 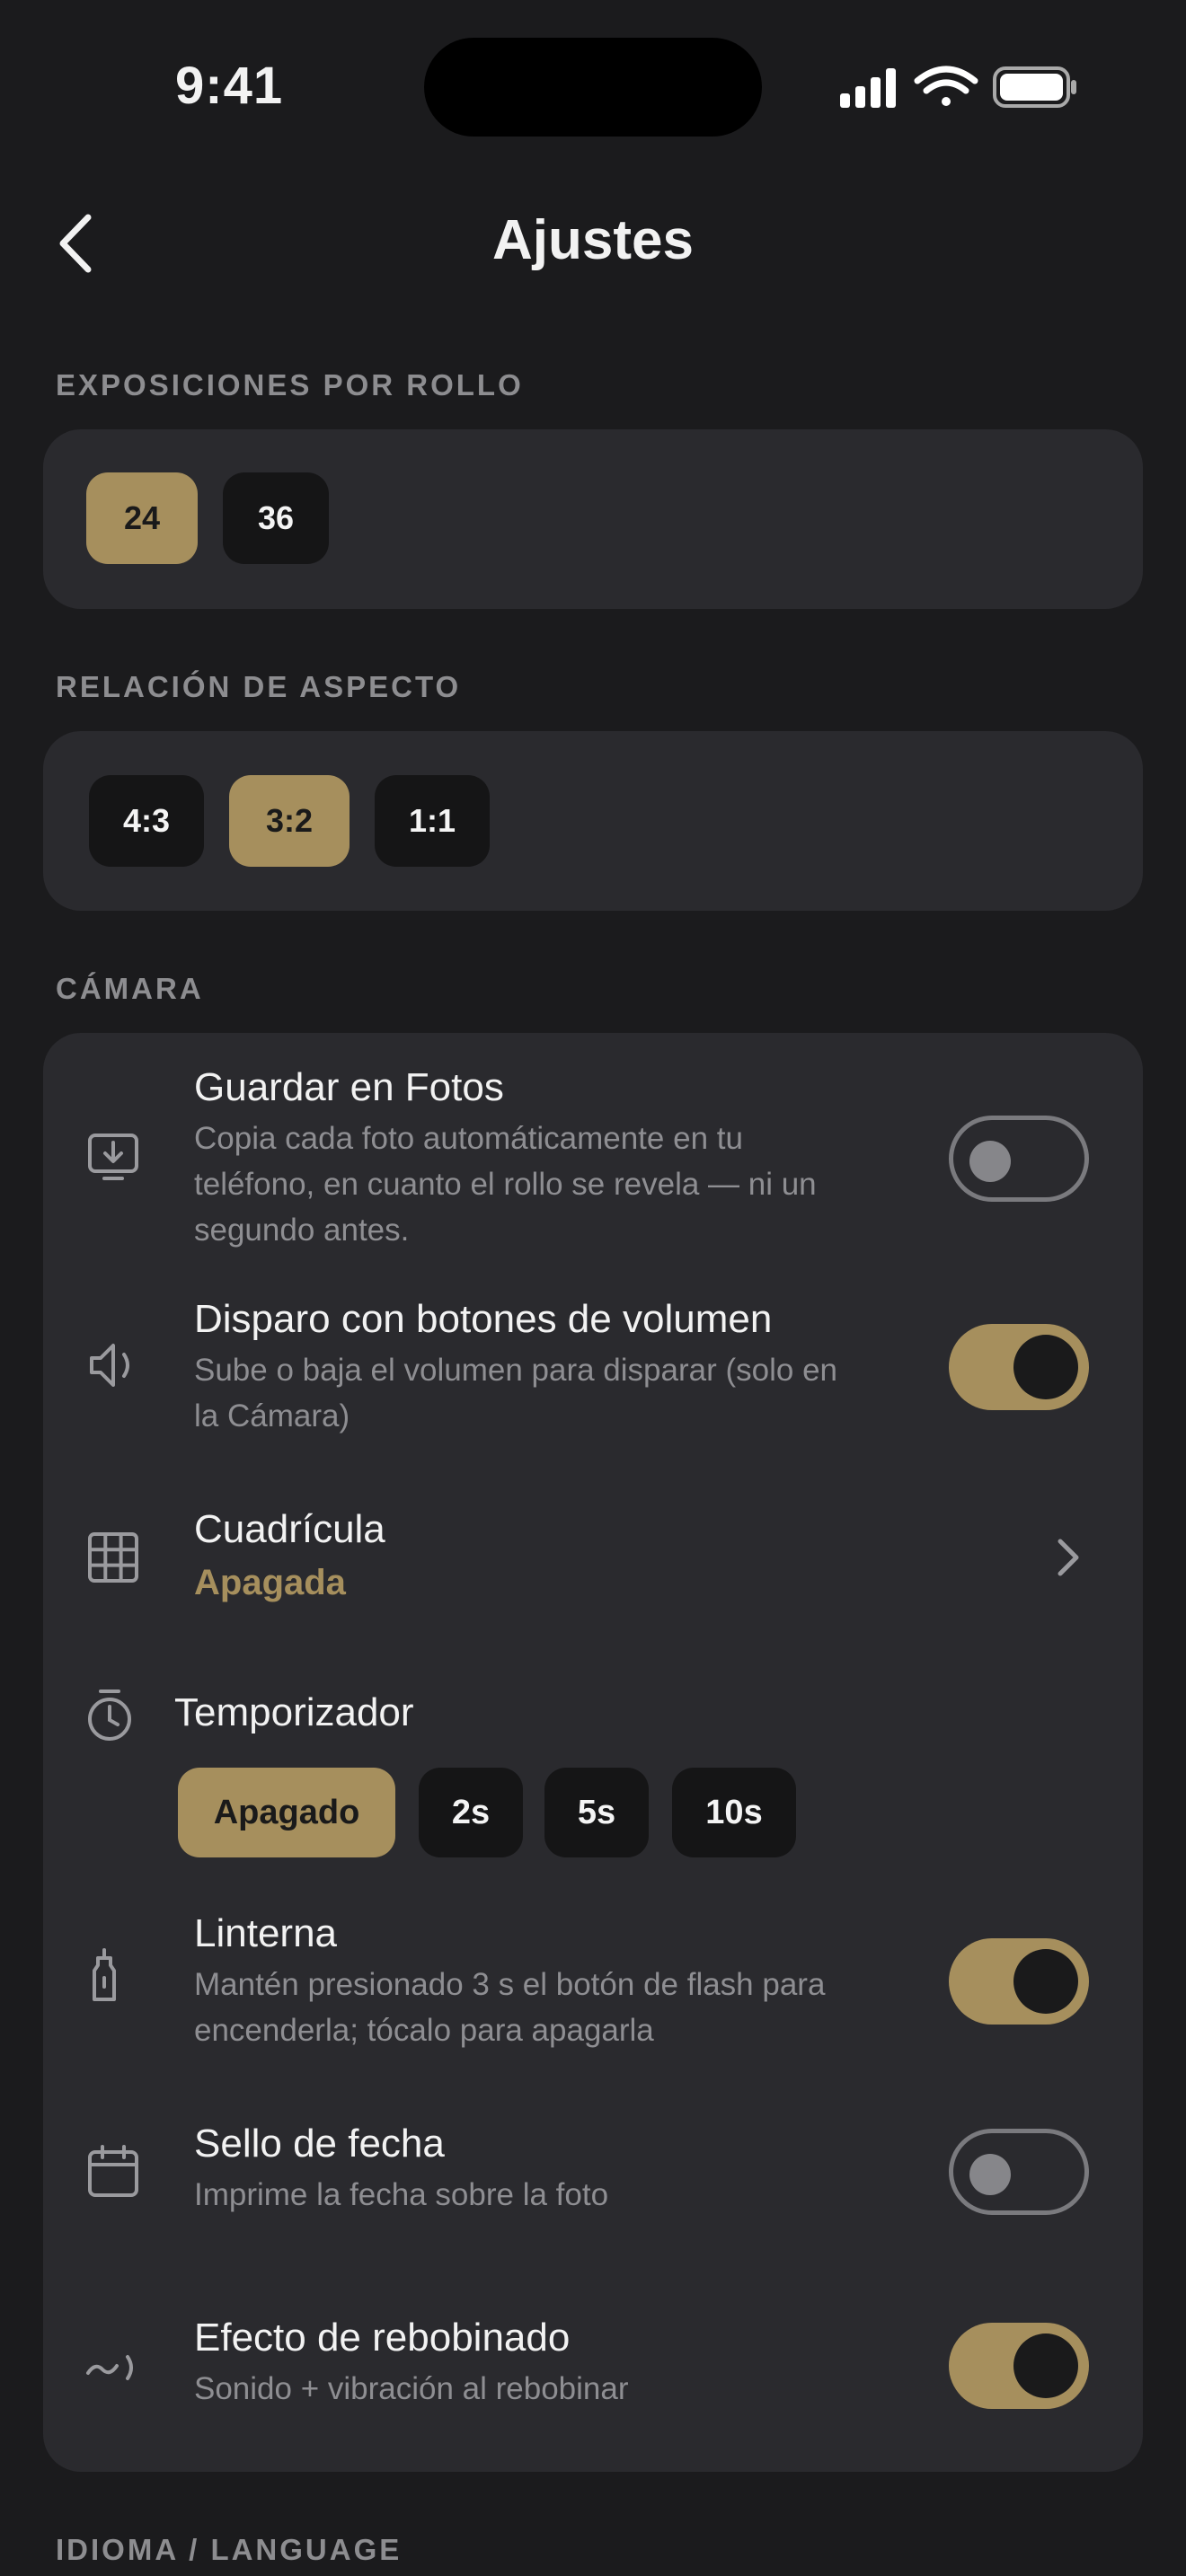 What do you see at coordinates (424, 2030) in the screenshot?
I see `flashlight-desc-line2: encenderla; tócalo para apagarla` at bounding box center [424, 2030].